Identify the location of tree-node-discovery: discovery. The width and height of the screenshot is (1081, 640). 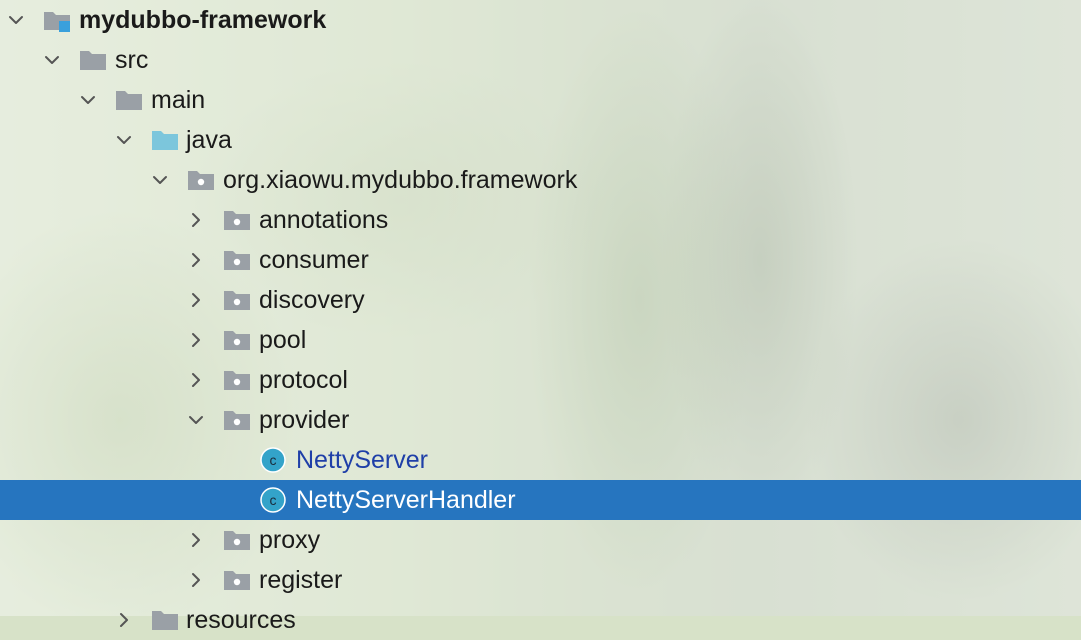
(540, 300).